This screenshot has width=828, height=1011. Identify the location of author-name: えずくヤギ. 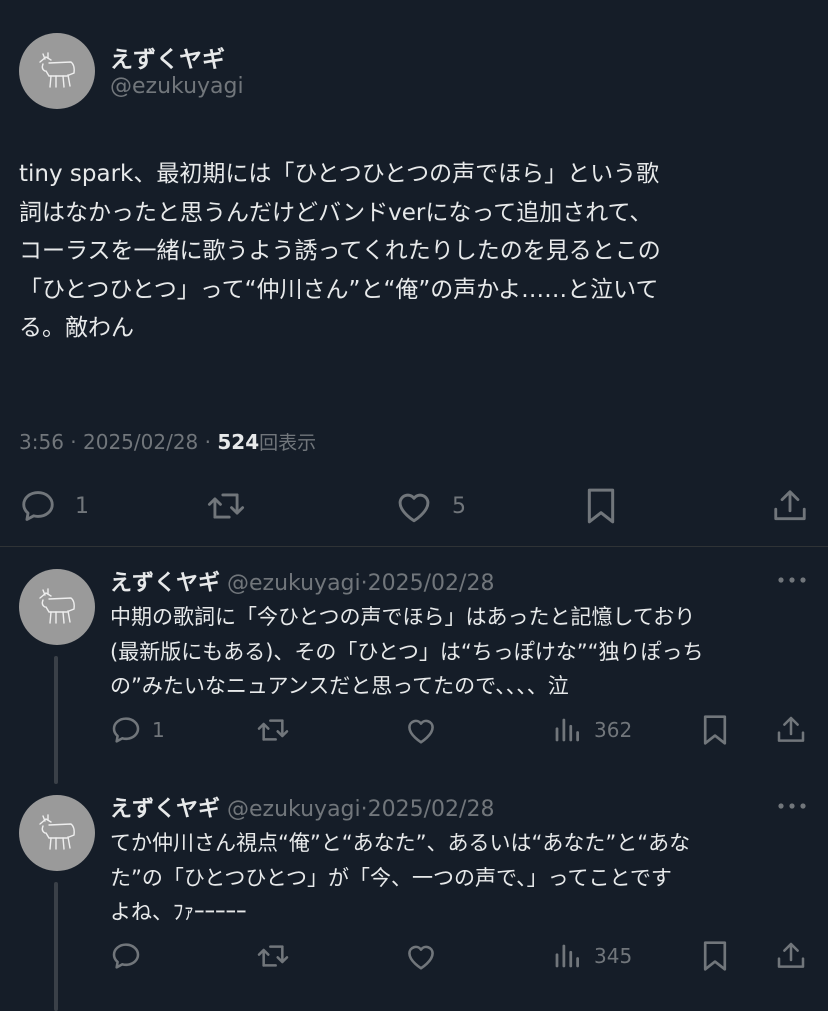
(167, 57).